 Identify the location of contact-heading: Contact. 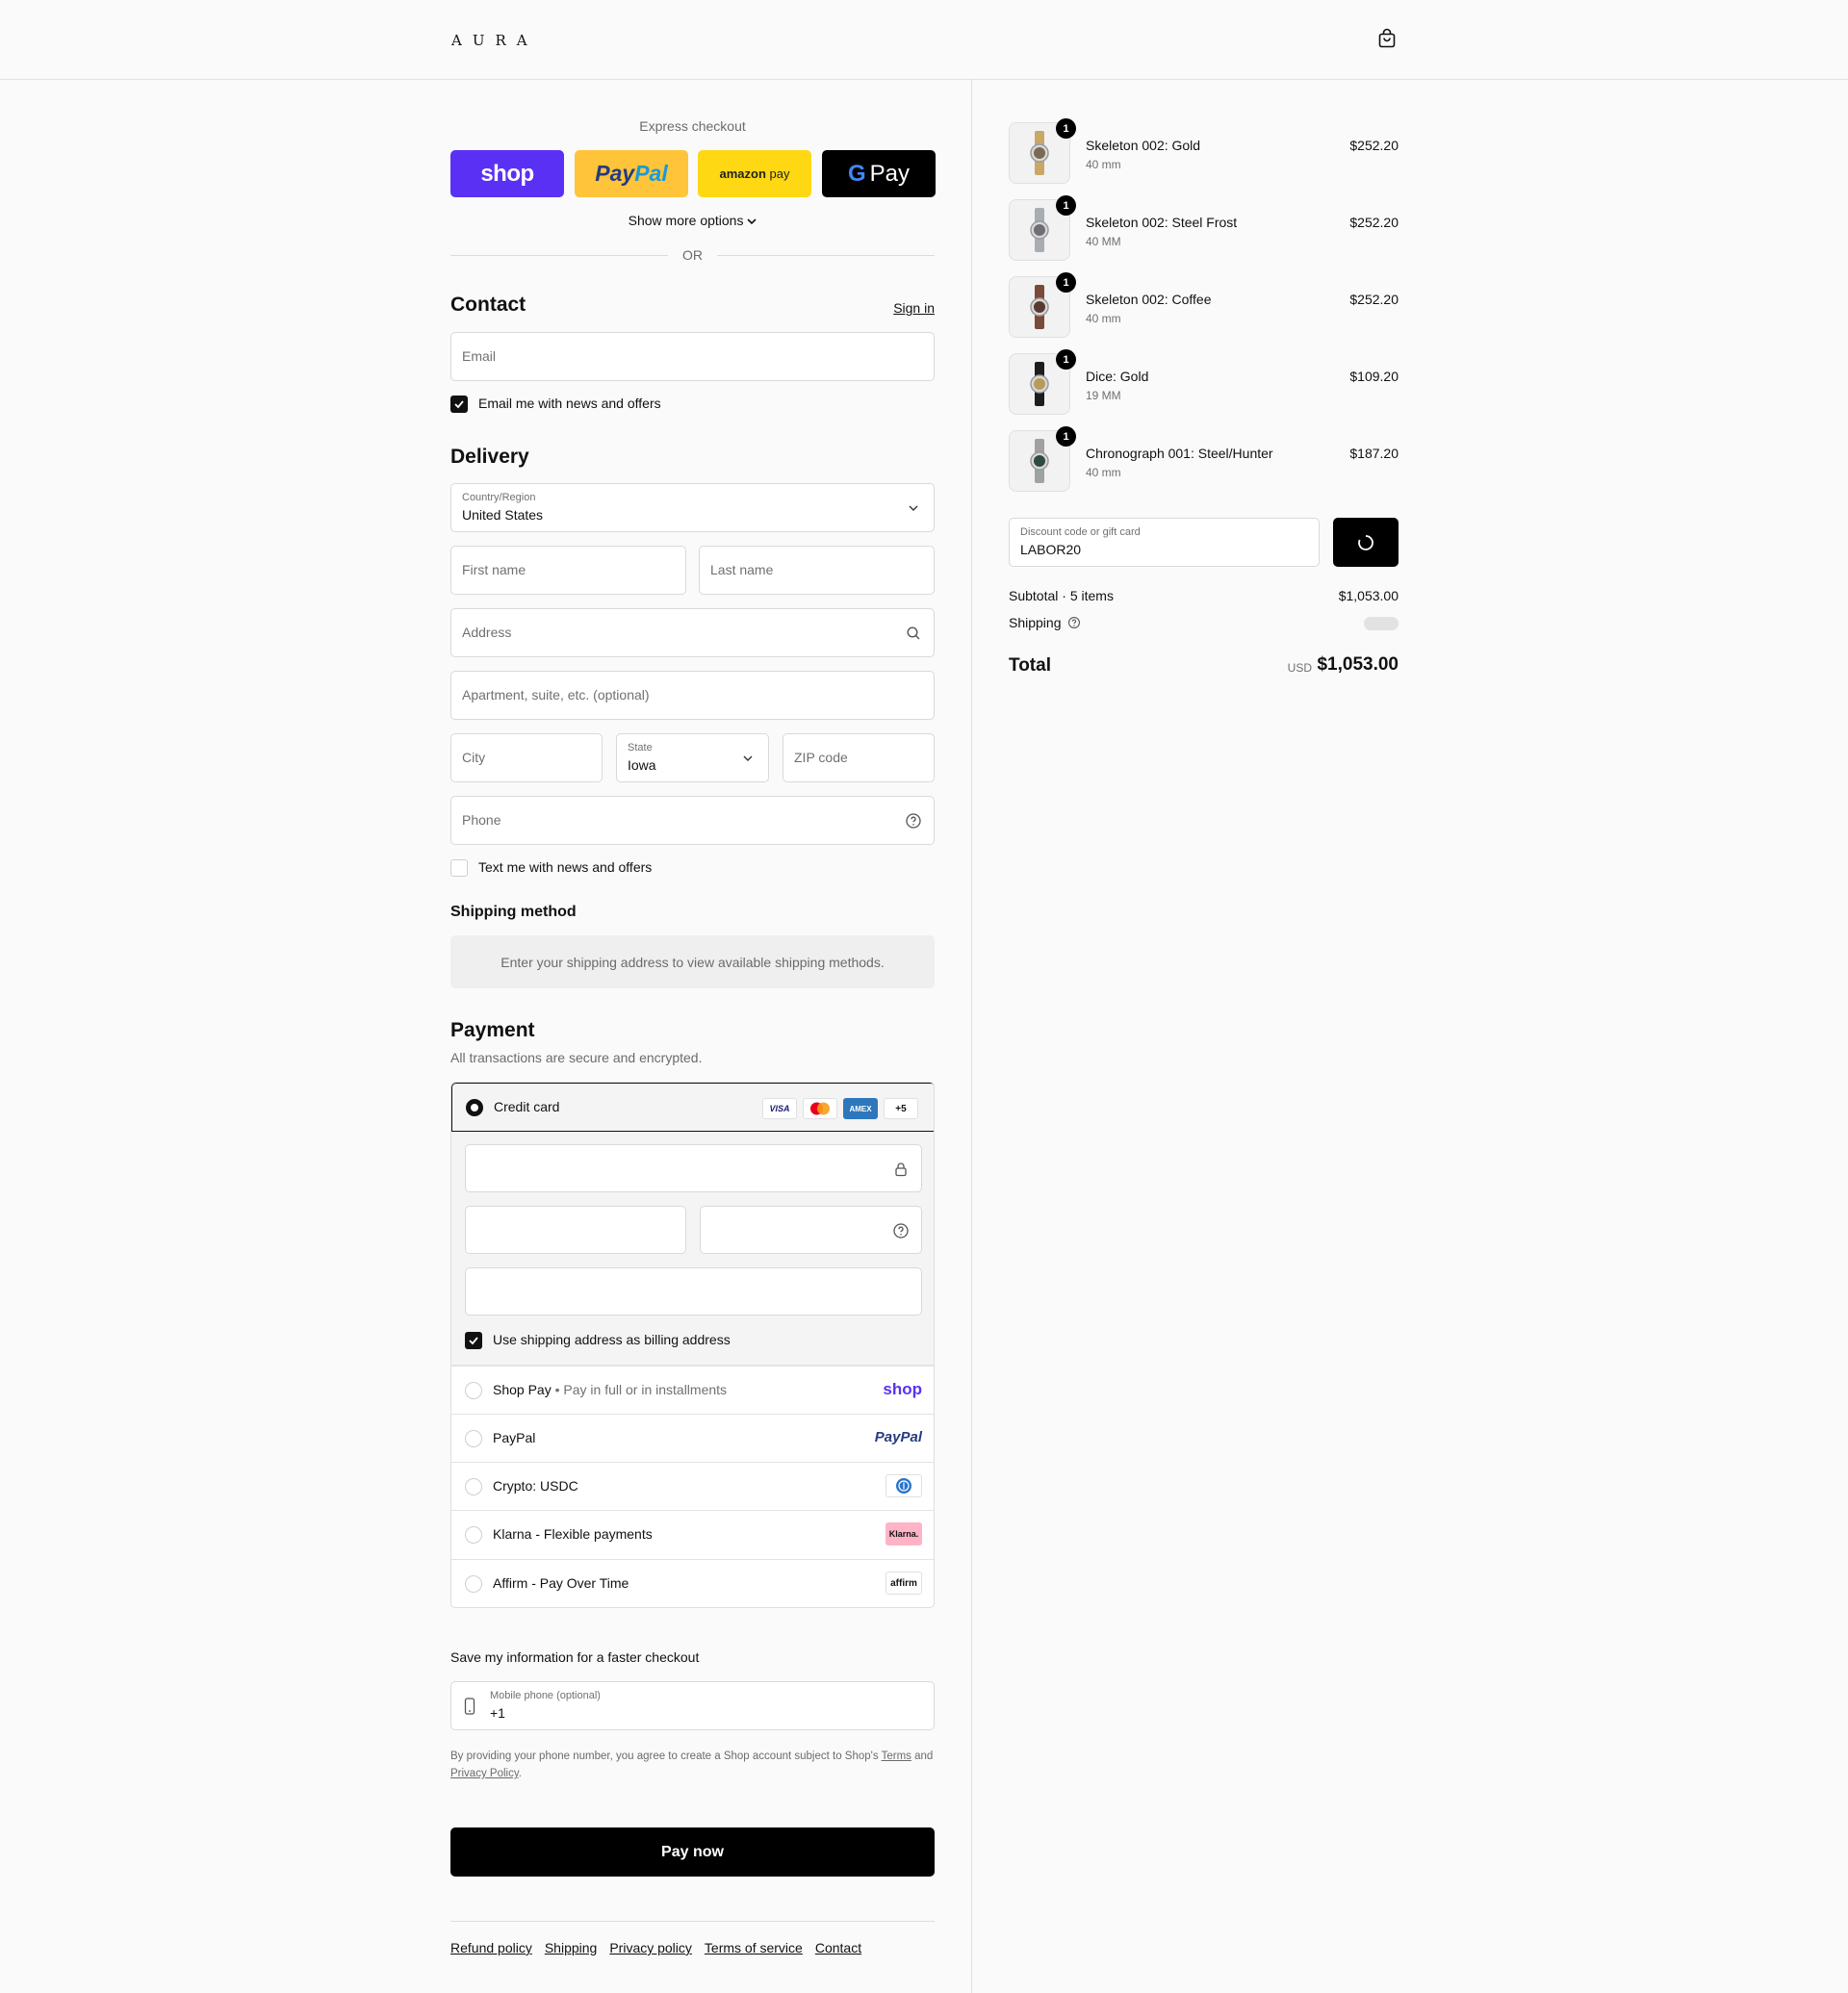
(488, 305).